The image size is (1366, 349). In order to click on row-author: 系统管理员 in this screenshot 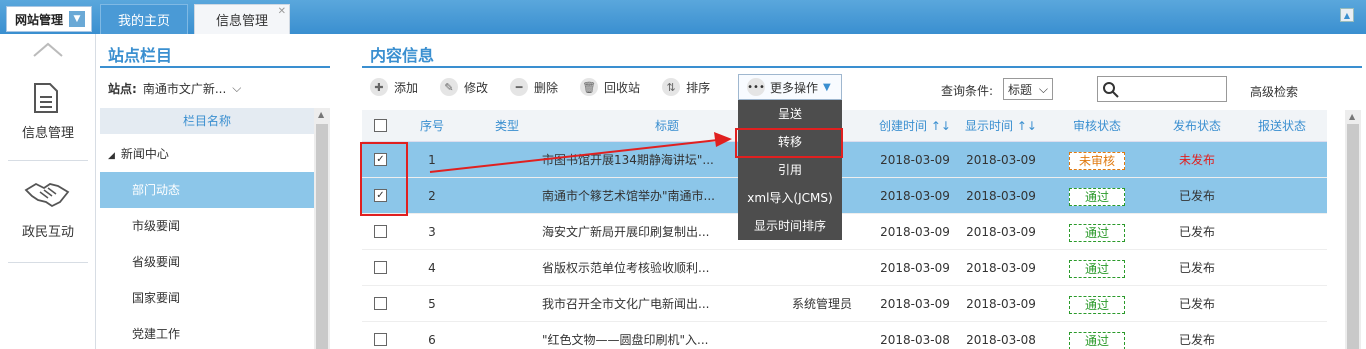, I will do `click(821, 304)`.